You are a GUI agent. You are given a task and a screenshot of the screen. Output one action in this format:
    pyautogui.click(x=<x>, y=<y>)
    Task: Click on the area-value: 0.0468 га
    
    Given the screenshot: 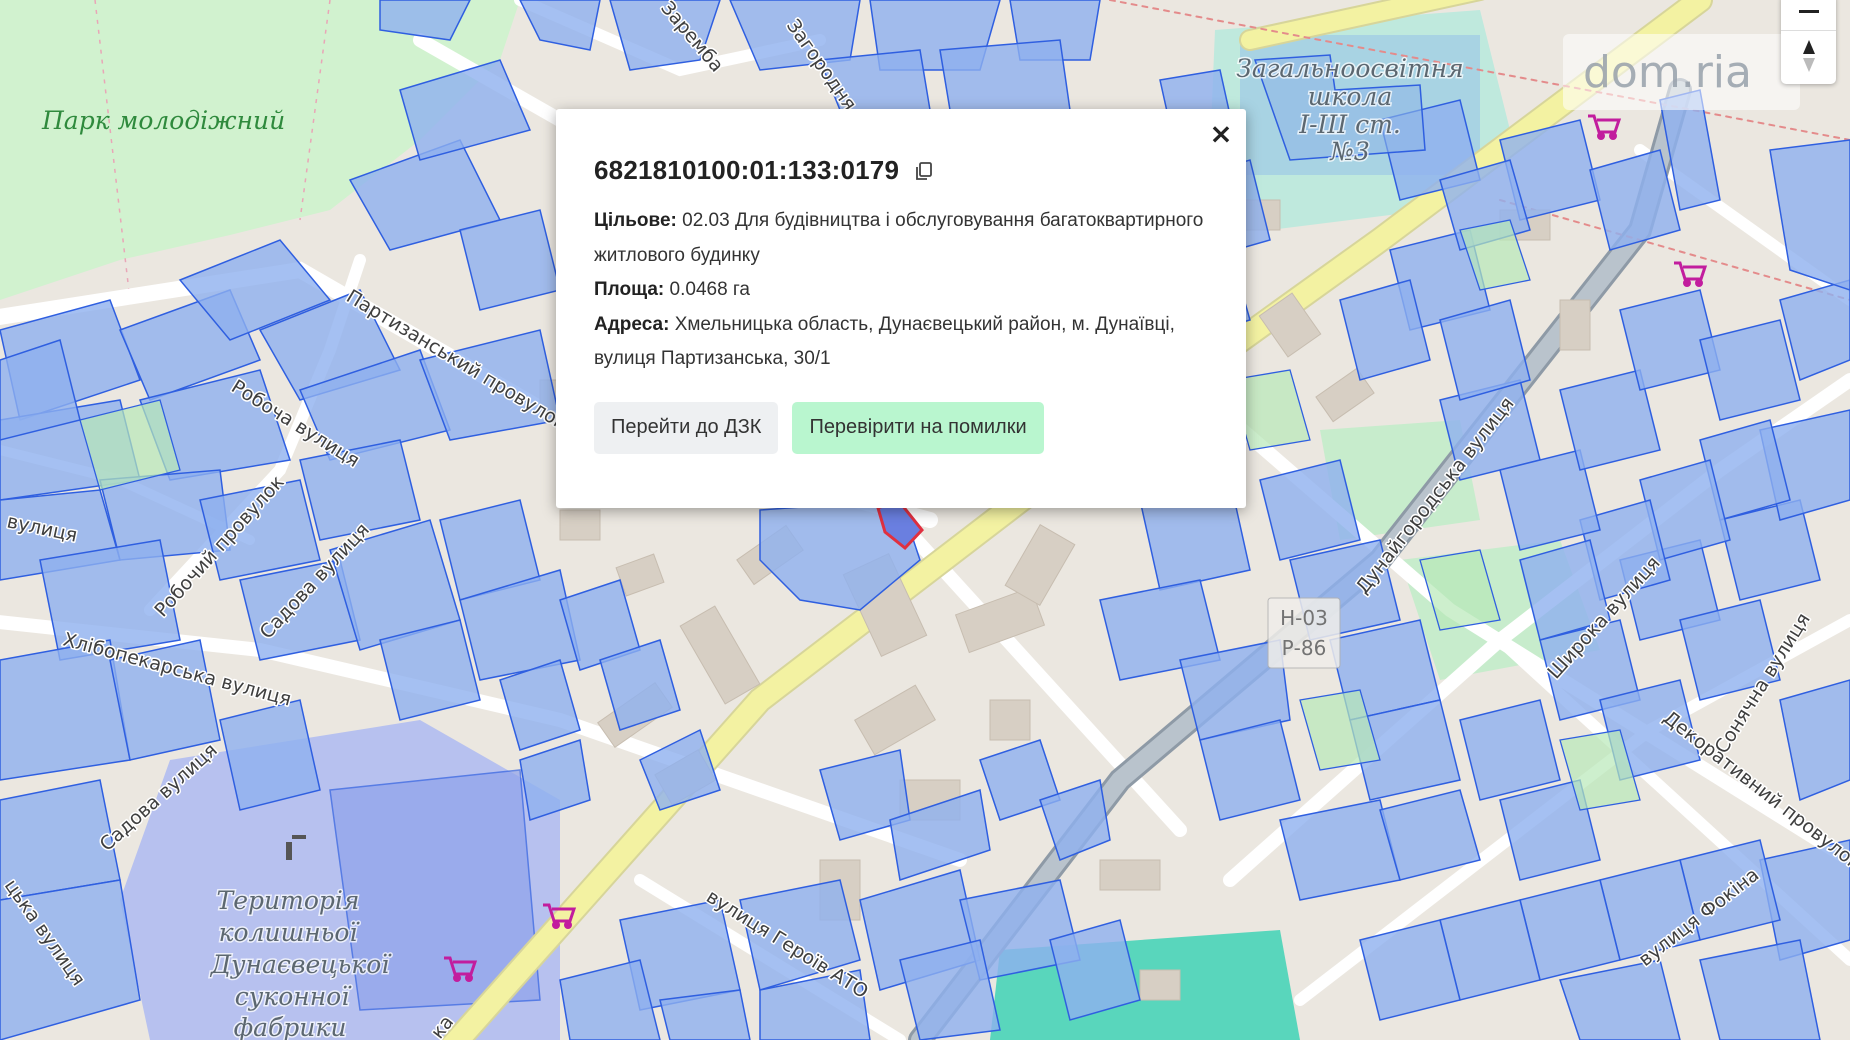 What is the action you would take?
    pyautogui.click(x=710, y=289)
    